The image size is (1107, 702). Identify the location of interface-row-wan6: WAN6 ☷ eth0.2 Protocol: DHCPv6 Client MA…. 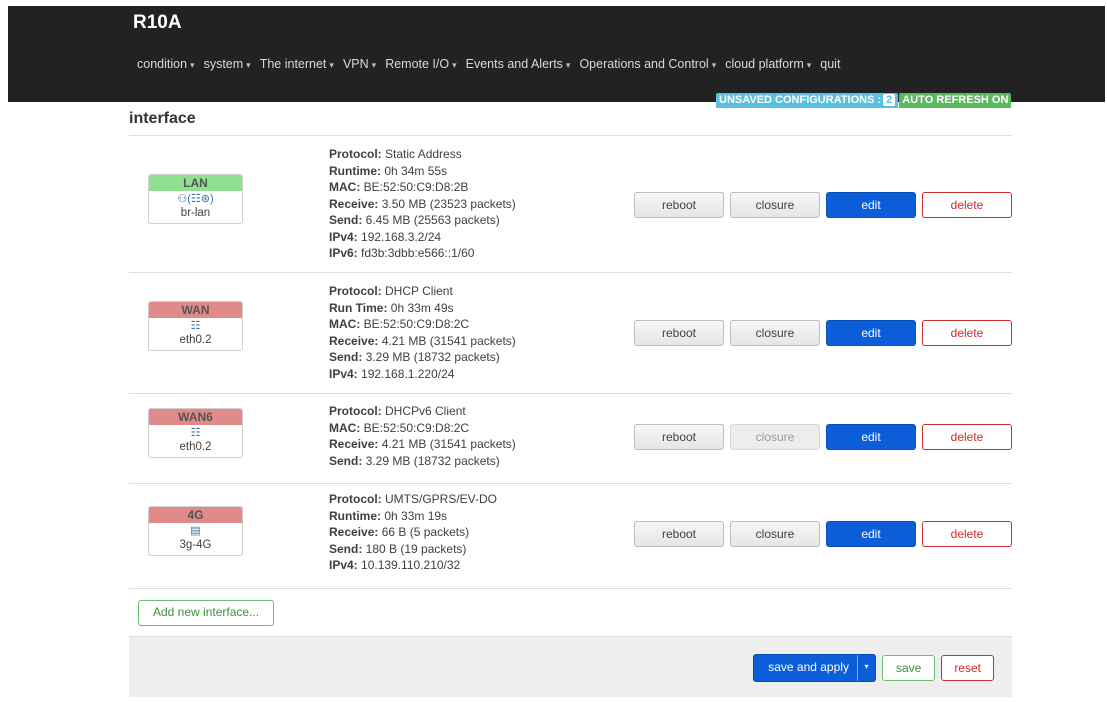
(570, 439).